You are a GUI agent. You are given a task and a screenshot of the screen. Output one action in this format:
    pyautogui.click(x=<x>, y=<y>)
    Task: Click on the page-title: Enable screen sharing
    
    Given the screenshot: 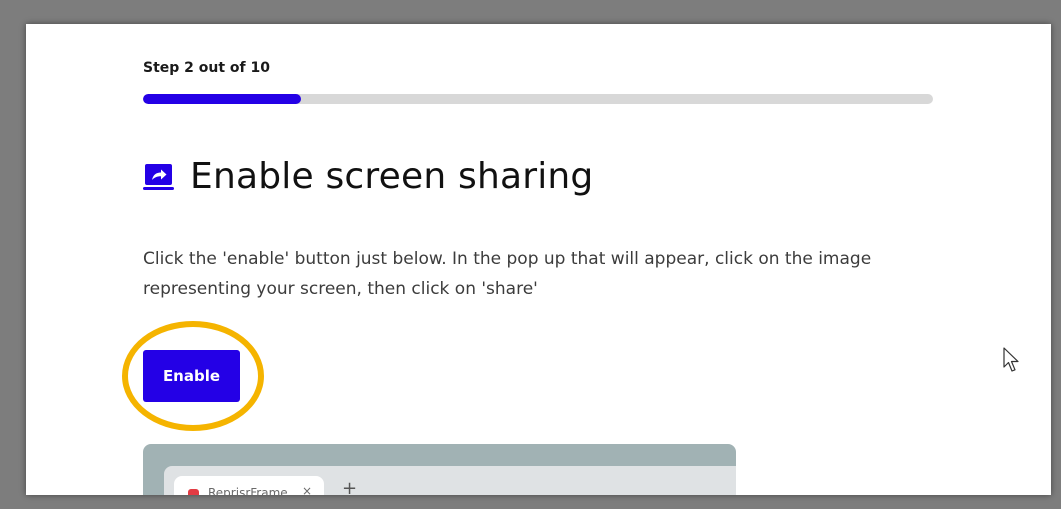 What is the action you would take?
    pyautogui.click(x=392, y=176)
    